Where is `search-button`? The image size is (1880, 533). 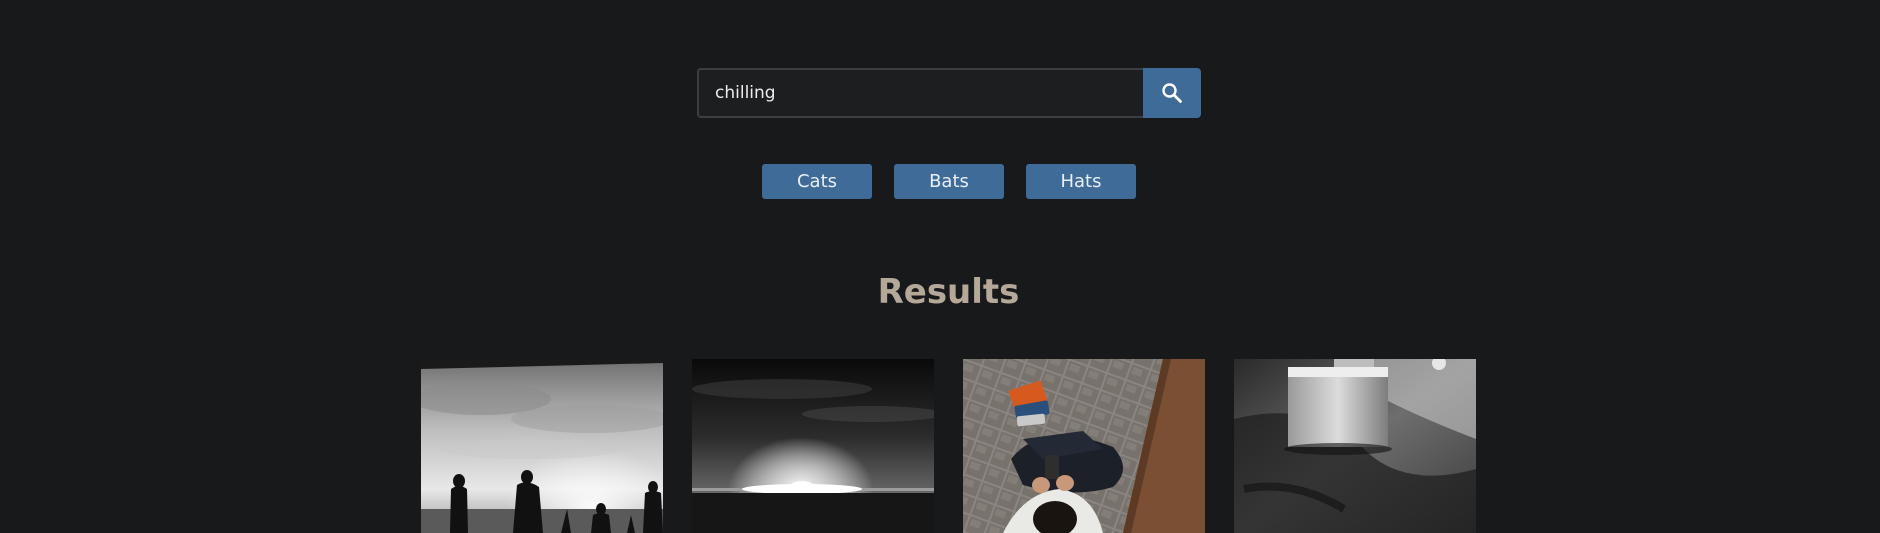
search-button is located at coordinates (1172, 93).